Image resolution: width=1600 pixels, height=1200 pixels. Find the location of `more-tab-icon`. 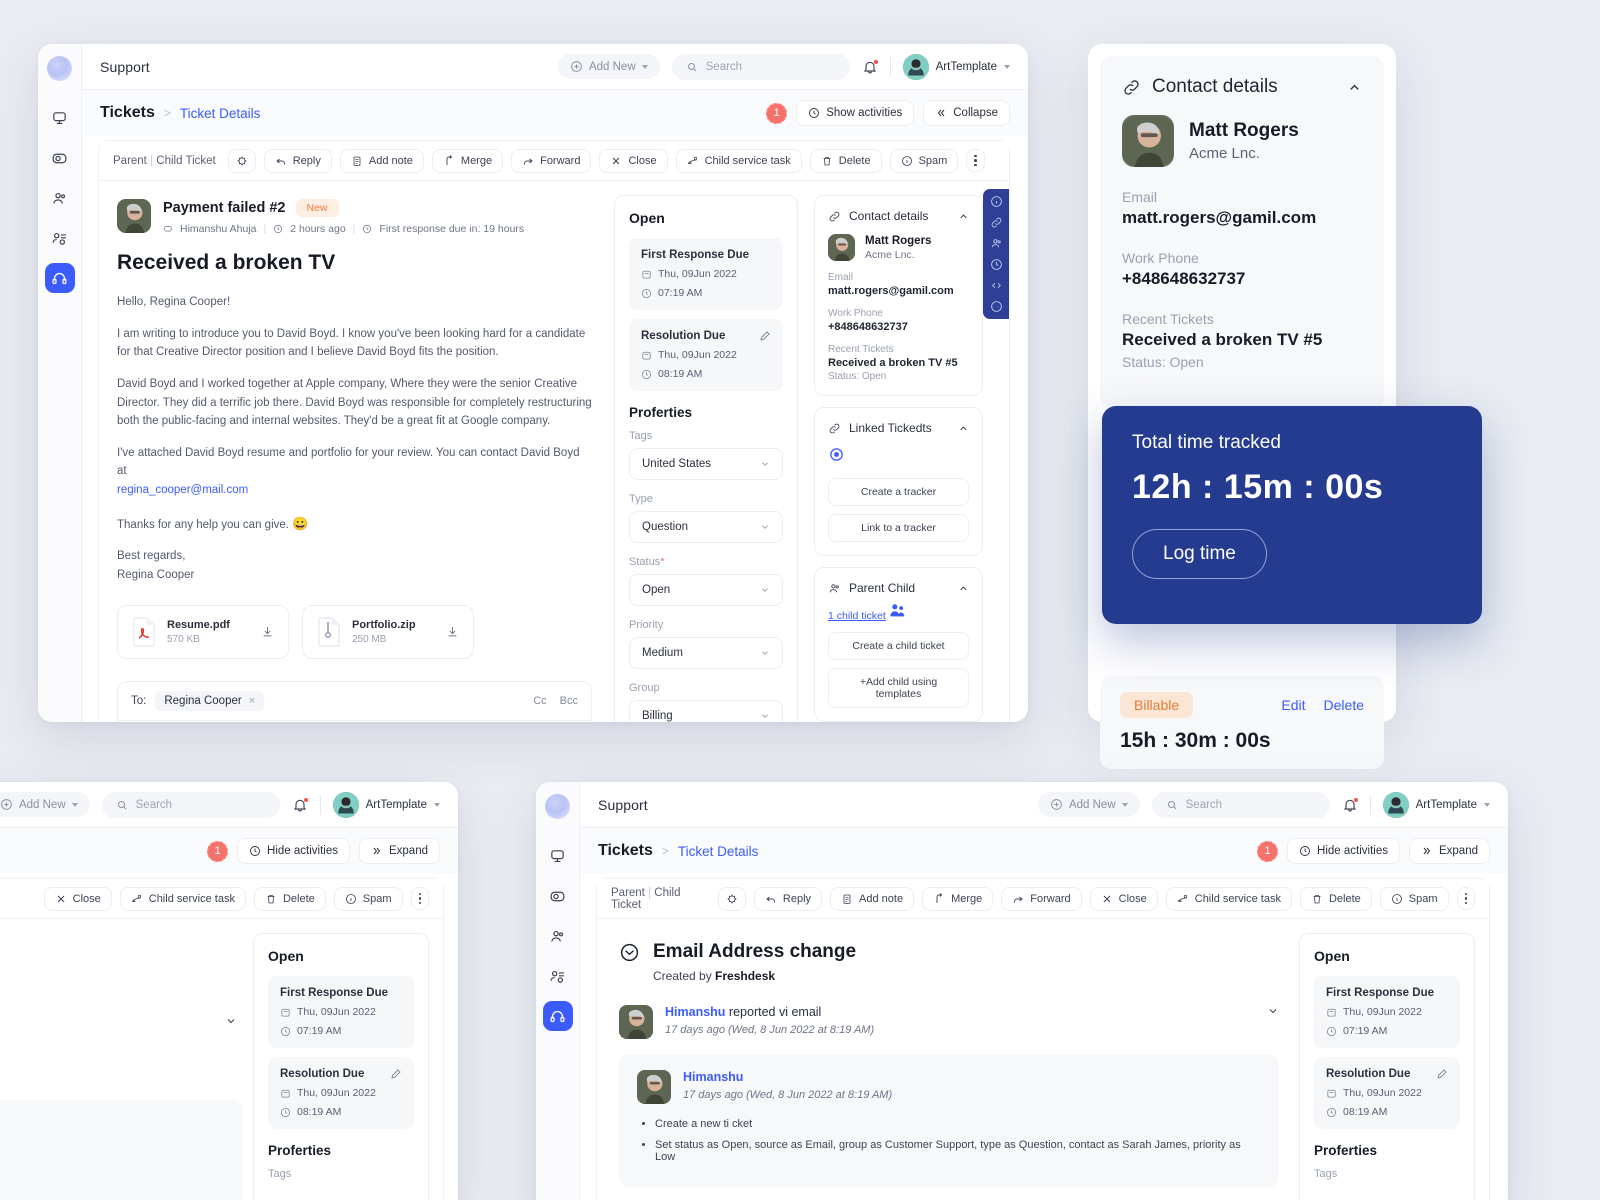

more-tab-icon is located at coordinates (996, 306).